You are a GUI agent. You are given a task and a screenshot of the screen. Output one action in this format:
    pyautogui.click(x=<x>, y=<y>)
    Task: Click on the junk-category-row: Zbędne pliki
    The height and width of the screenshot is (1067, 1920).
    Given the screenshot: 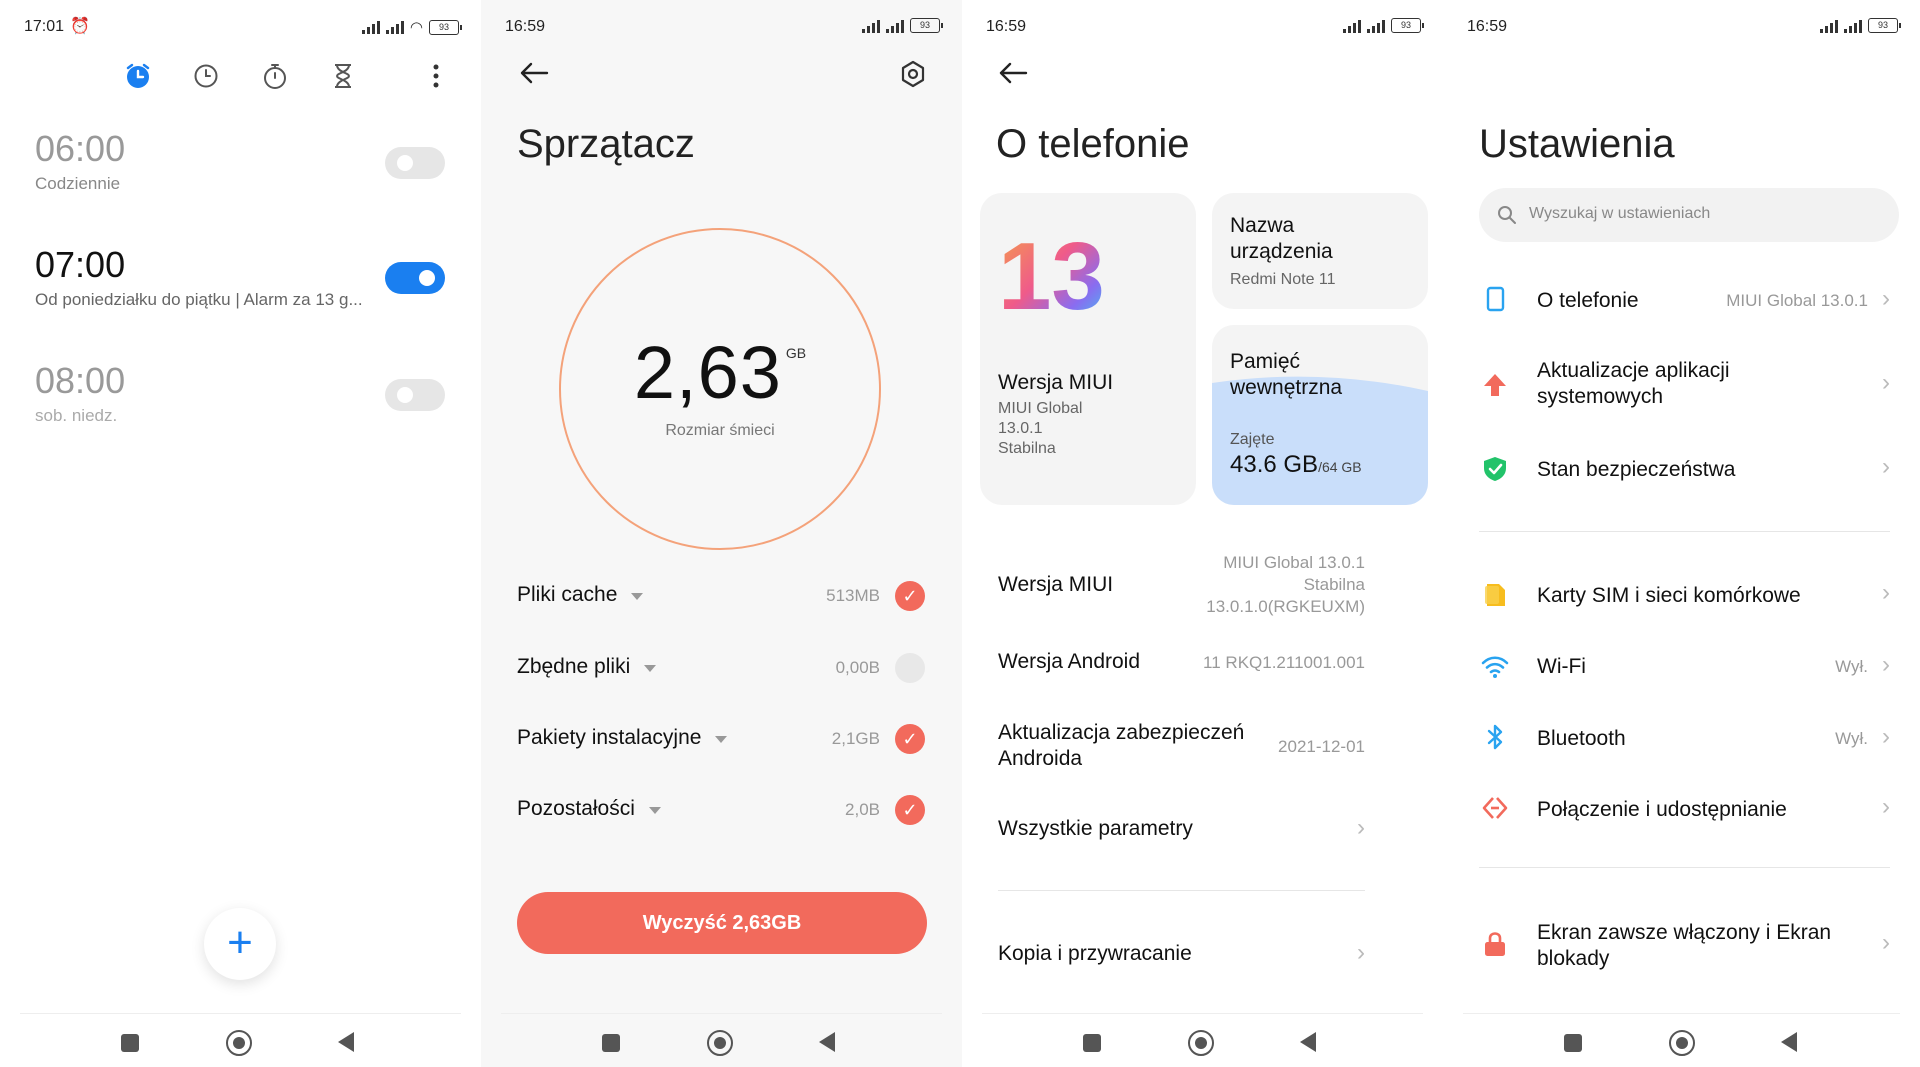 What is the action you would take?
    pyautogui.click(x=587, y=667)
    